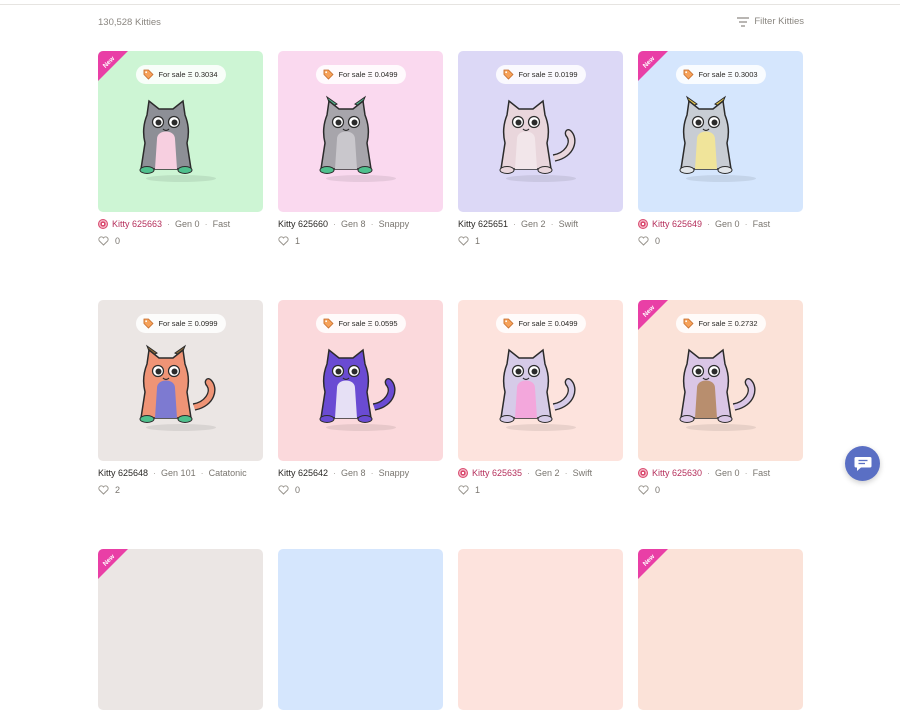 Image resolution: width=900 pixels, height=710 pixels. Describe the element at coordinates (227, 473) in the screenshot. I see `kitty-cooldown: Catatonic` at that location.